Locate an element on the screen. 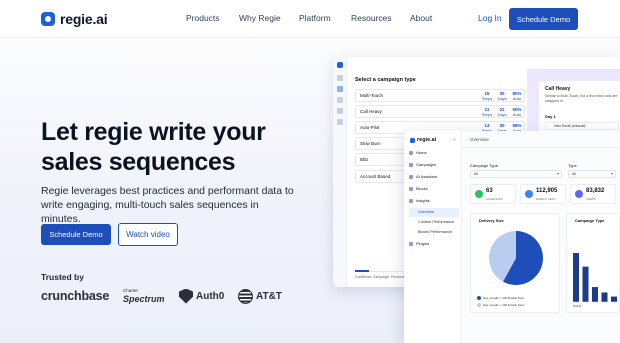 The height and width of the screenshot is (343, 620). campaign-stat: 11 Steps is located at coordinates (487, 112).